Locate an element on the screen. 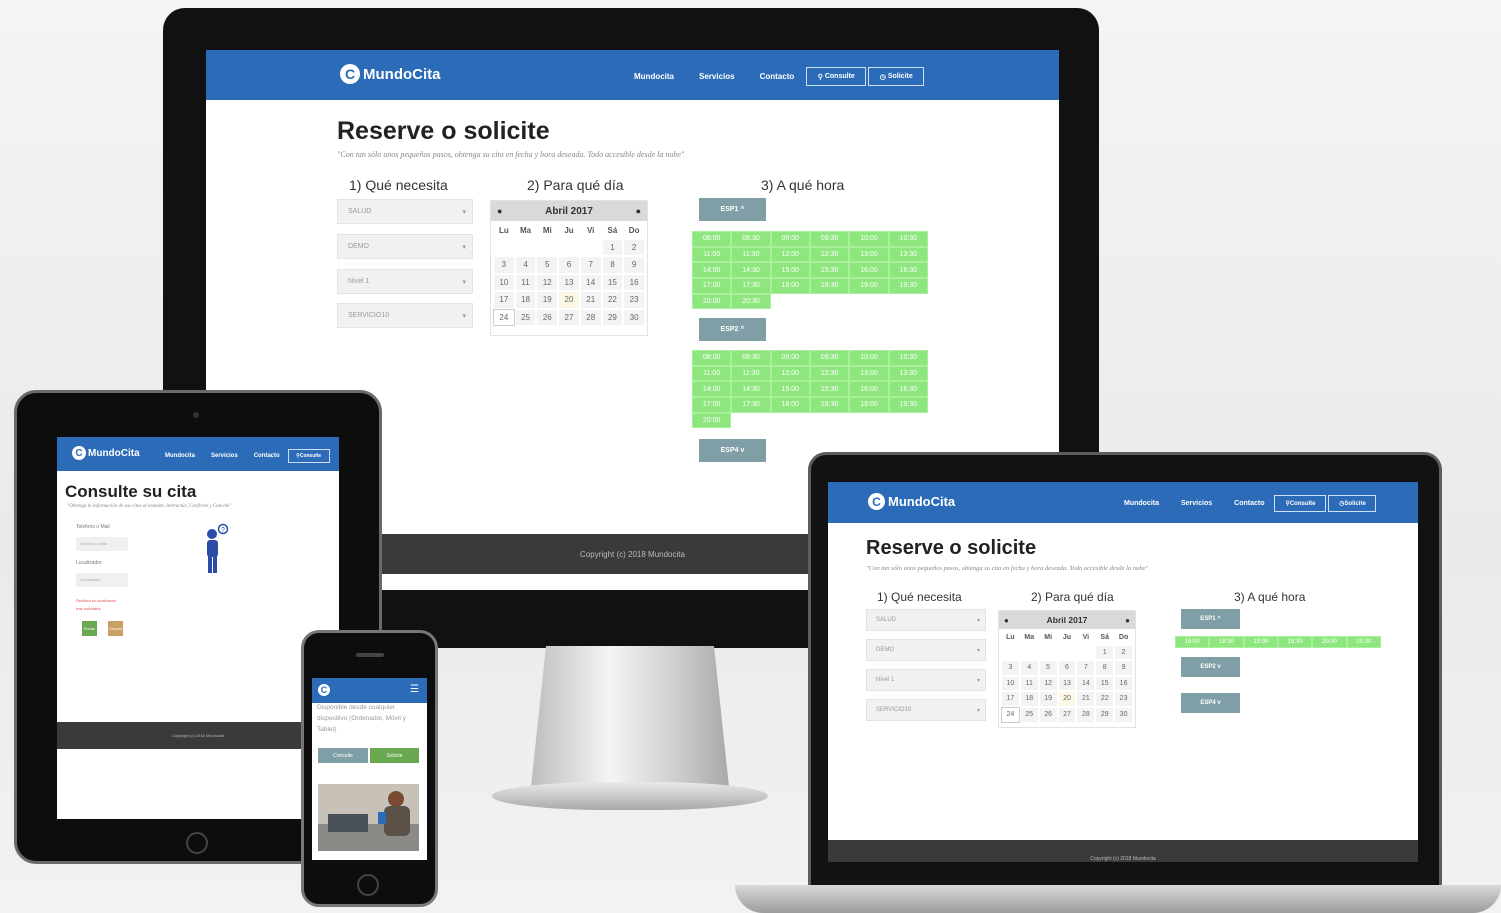  phone-home-button is located at coordinates (368, 885).